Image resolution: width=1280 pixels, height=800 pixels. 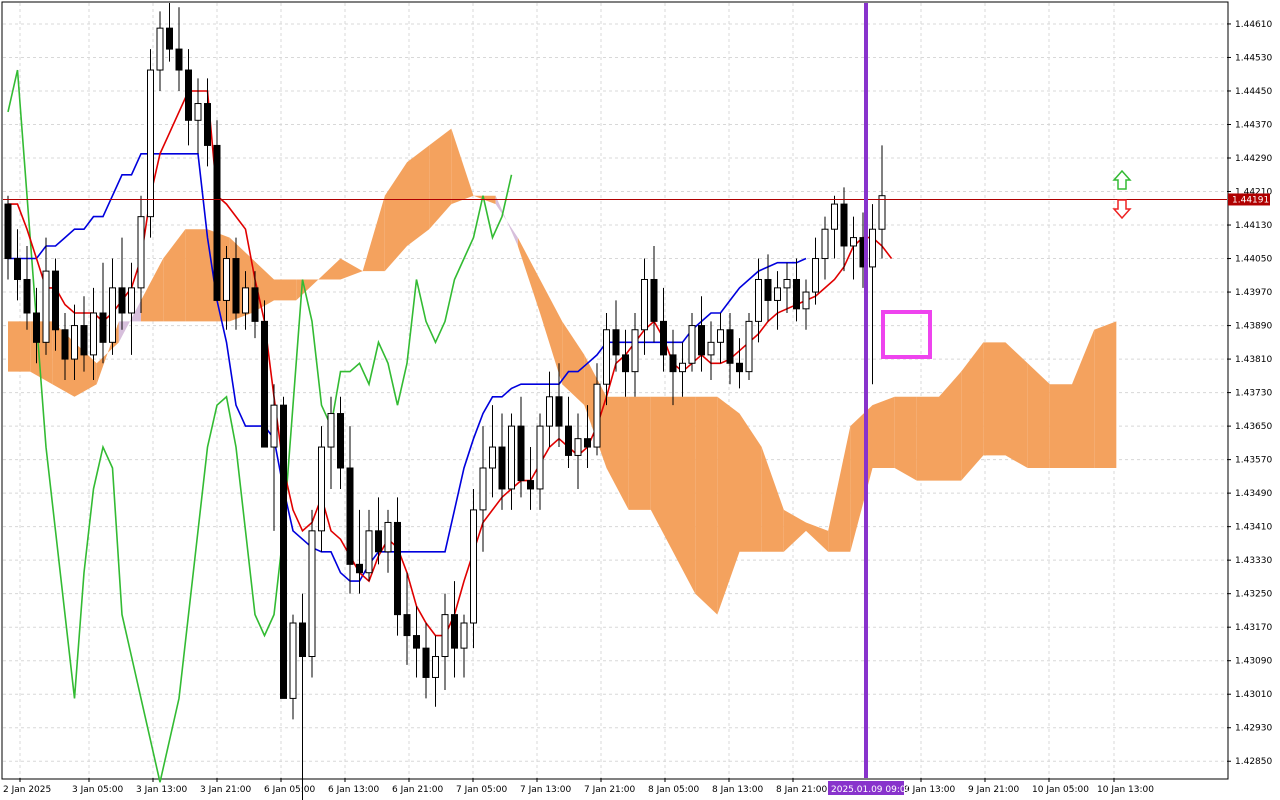 What do you see at coordinates (1253, 561) in the screenshot?
I see `y-tick-label: 1.43330` at bounding box center [1253, 561].